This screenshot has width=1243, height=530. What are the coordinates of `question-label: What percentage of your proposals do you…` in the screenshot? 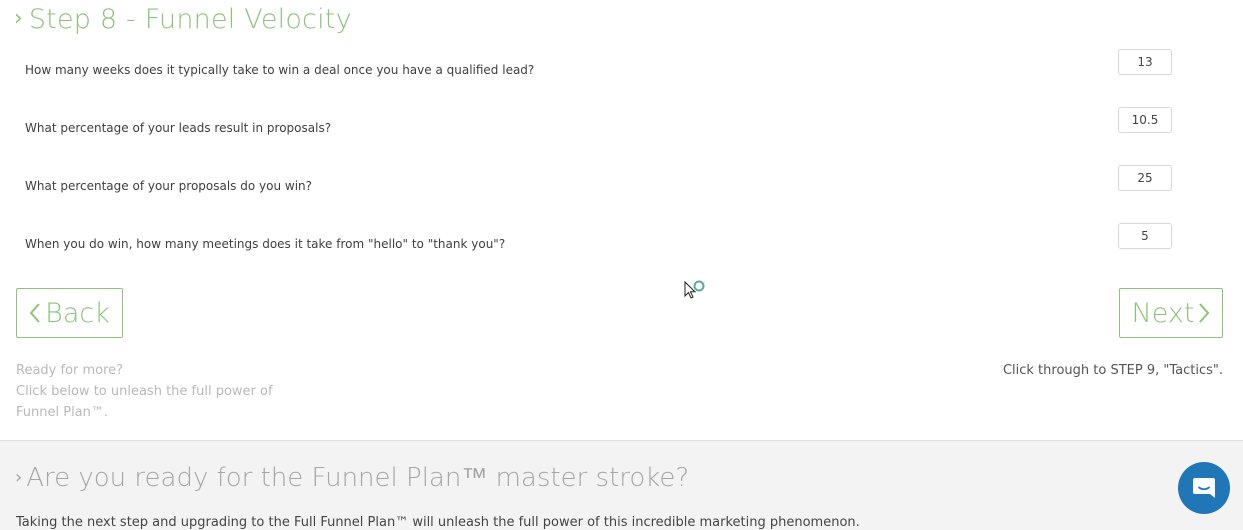 It's located at (169, 186).